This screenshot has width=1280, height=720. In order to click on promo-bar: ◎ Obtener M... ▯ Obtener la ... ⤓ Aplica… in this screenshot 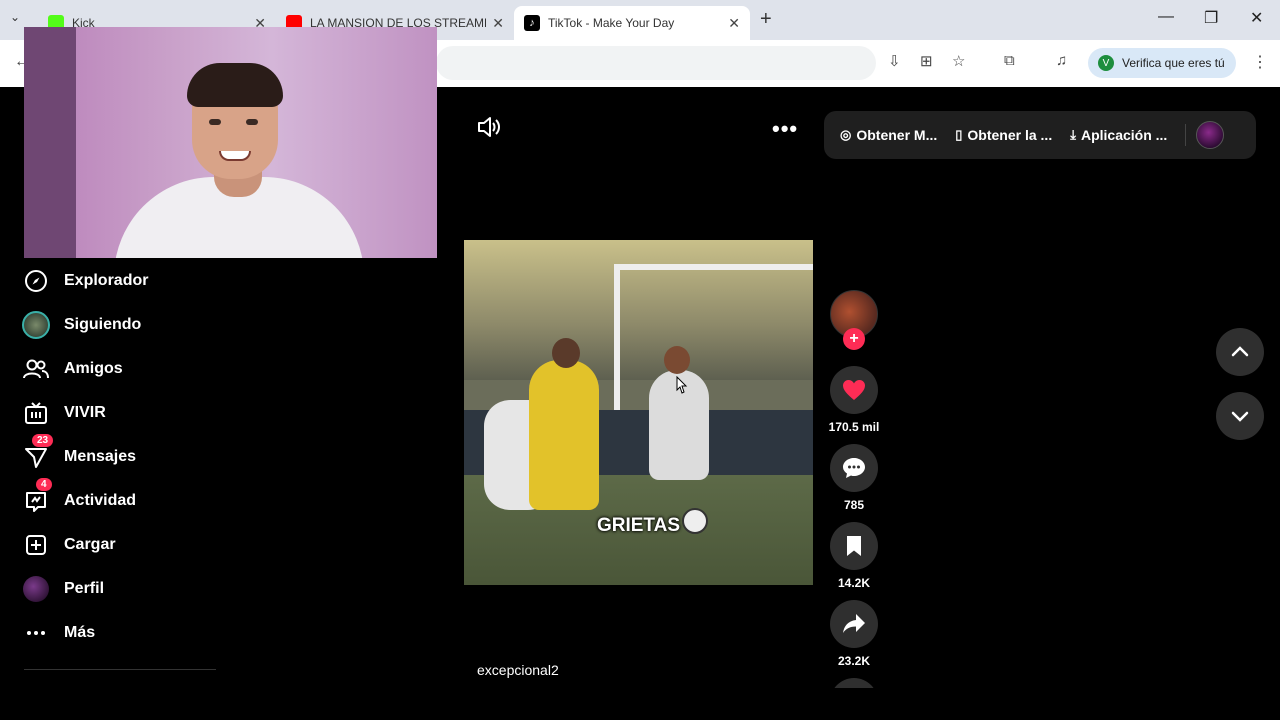, I will do `click(1040, 135)`.